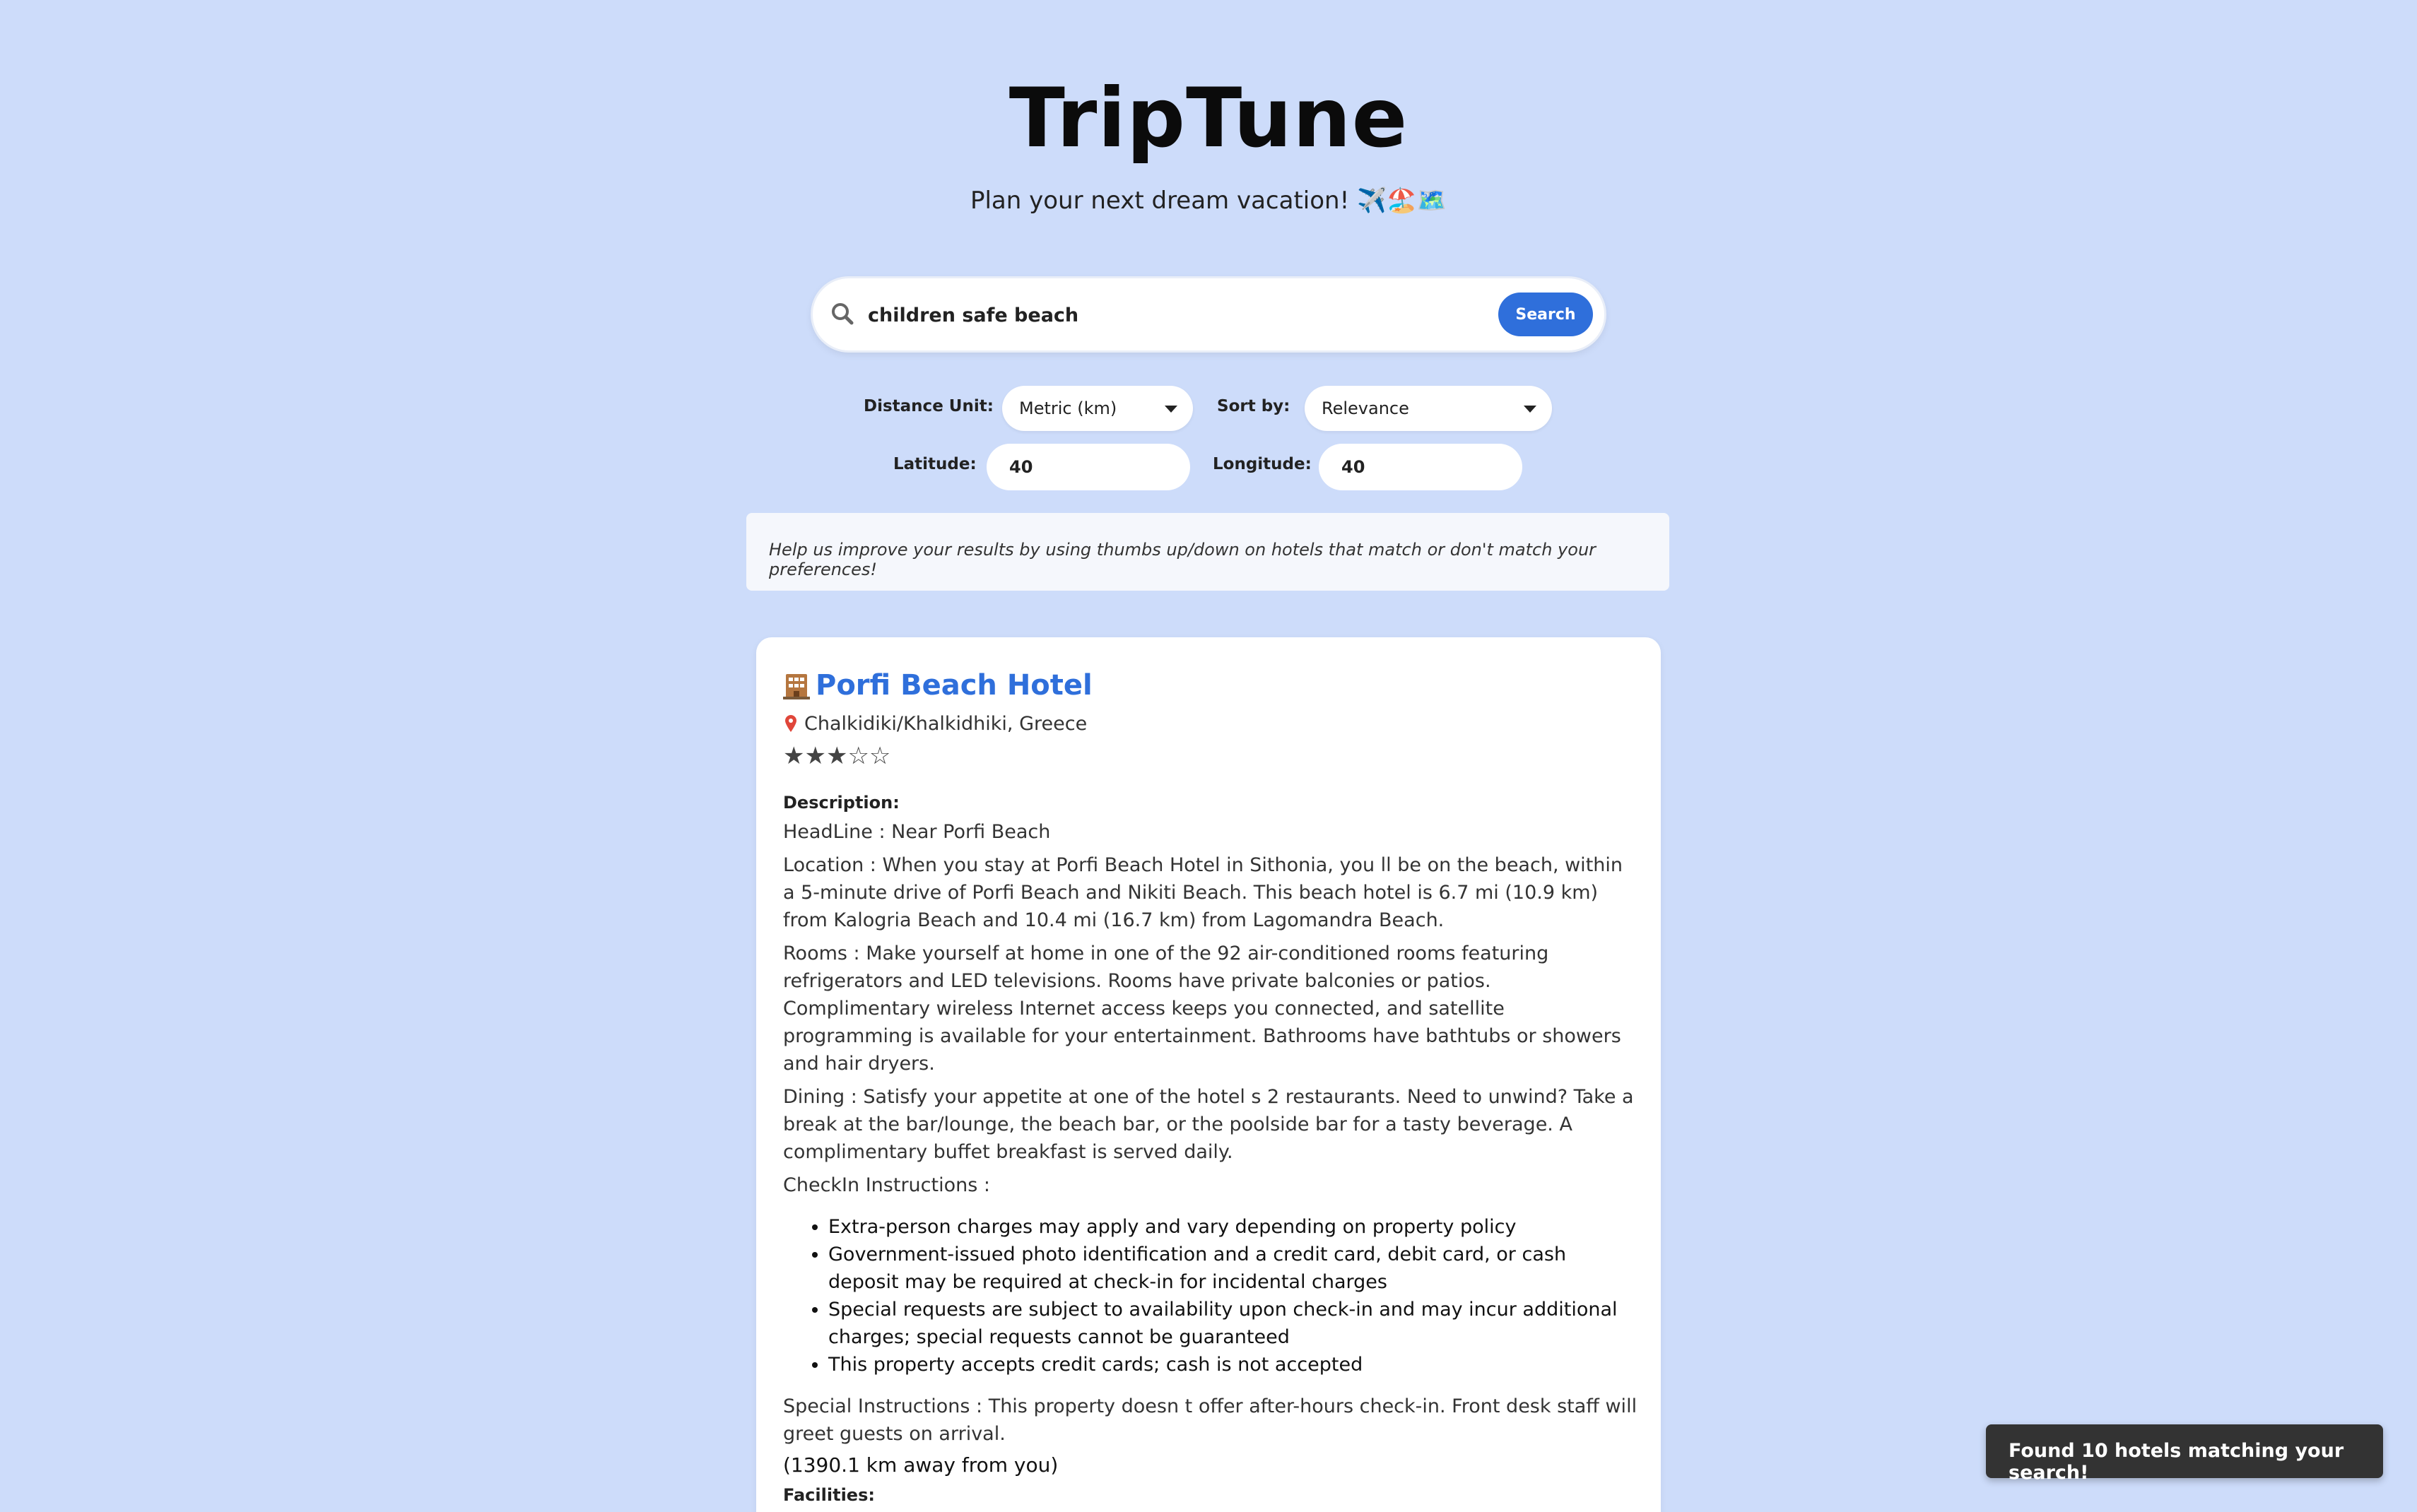  I want to click on app-title: TripTune, so click(1208, 119).